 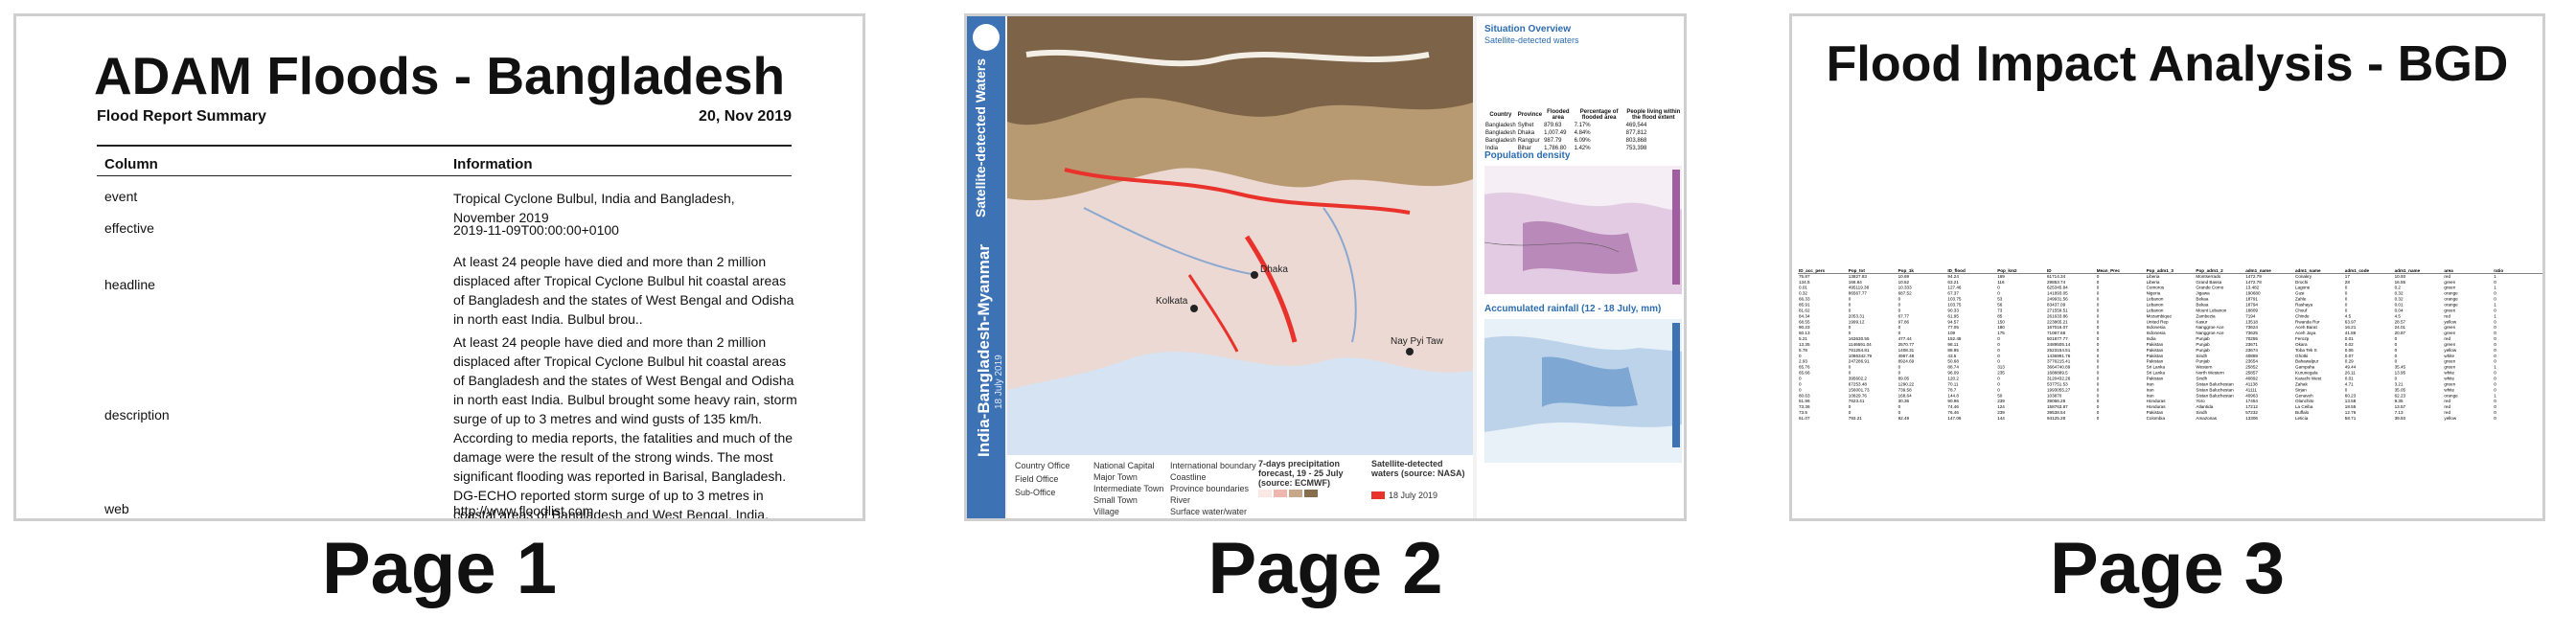 What do you see at coordinates (2059, 379) in the screenshot?
I see `table-cell: 3120432.26` at bounding box center [2059, 379].